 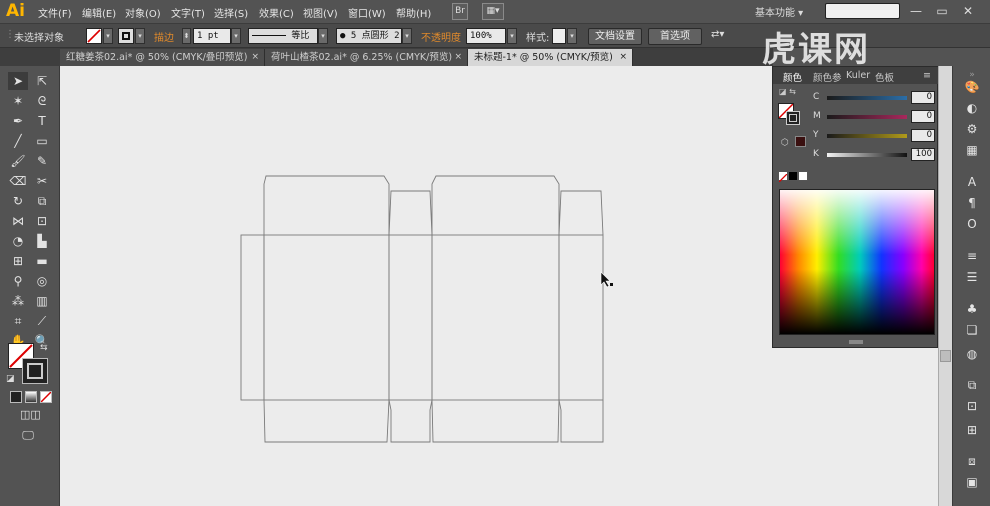 I want to click on gradient-mode-icon, so click(x=31, y=397).